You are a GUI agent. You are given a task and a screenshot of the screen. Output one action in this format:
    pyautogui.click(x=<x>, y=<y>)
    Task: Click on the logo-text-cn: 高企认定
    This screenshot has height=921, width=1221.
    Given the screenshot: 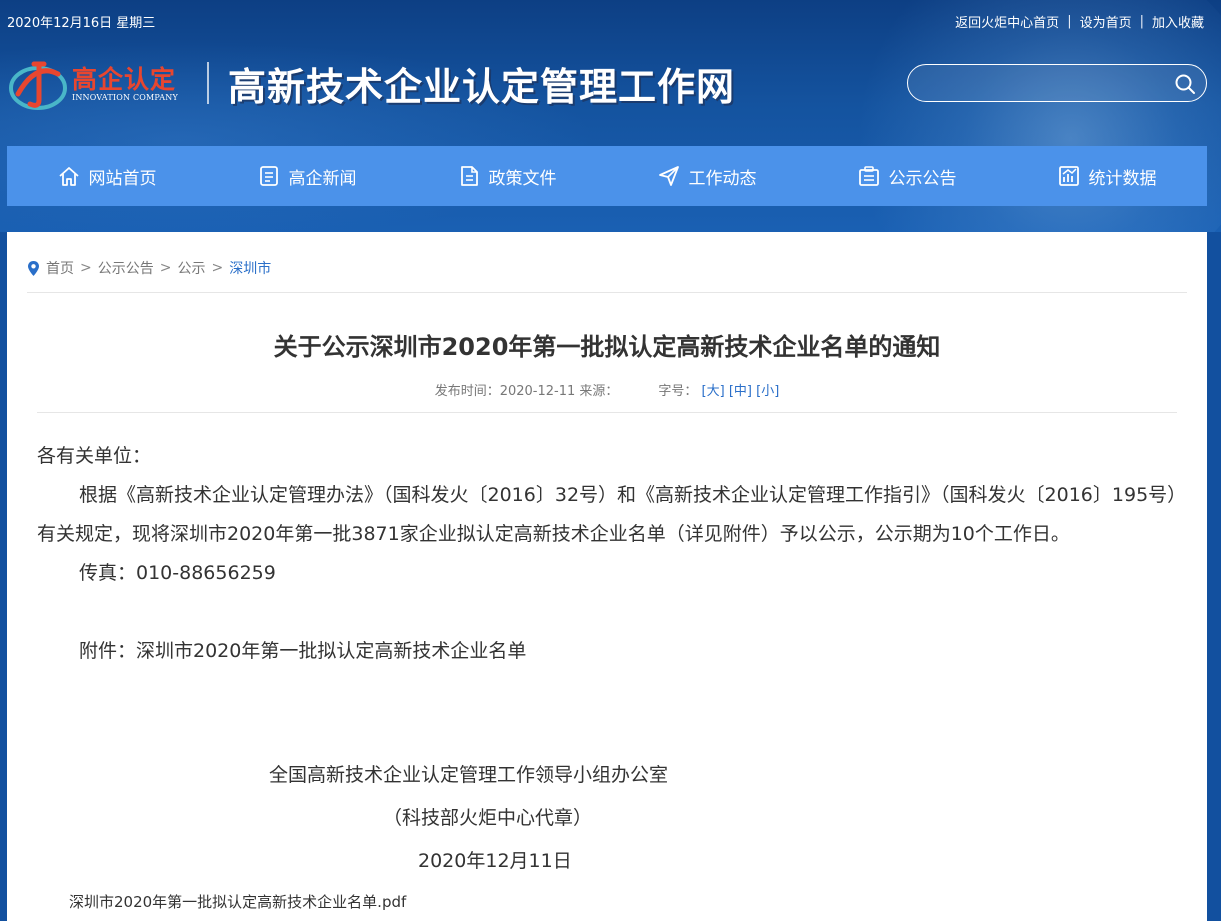 What is the action you would take?
    pyautogui.click(x=124, y=79)
    